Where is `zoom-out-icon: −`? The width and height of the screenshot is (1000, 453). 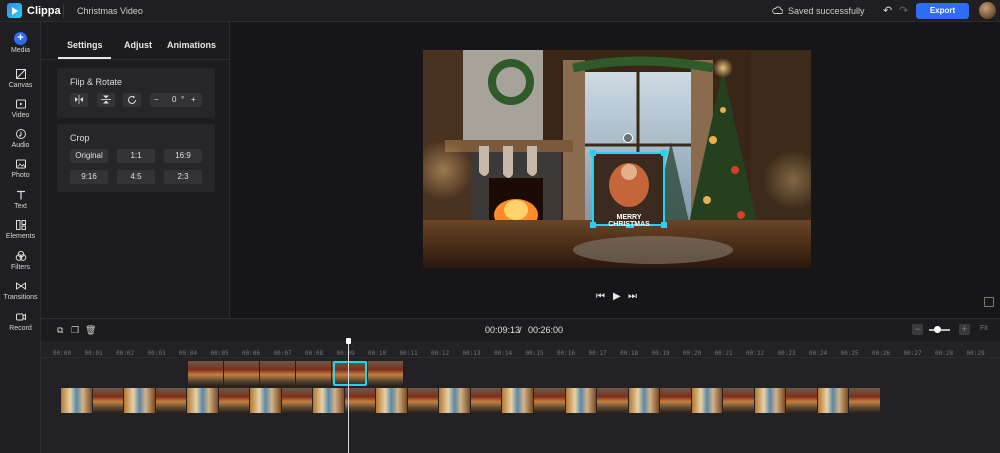 zoom-out-icon: − is located at coordinates (917, 329).